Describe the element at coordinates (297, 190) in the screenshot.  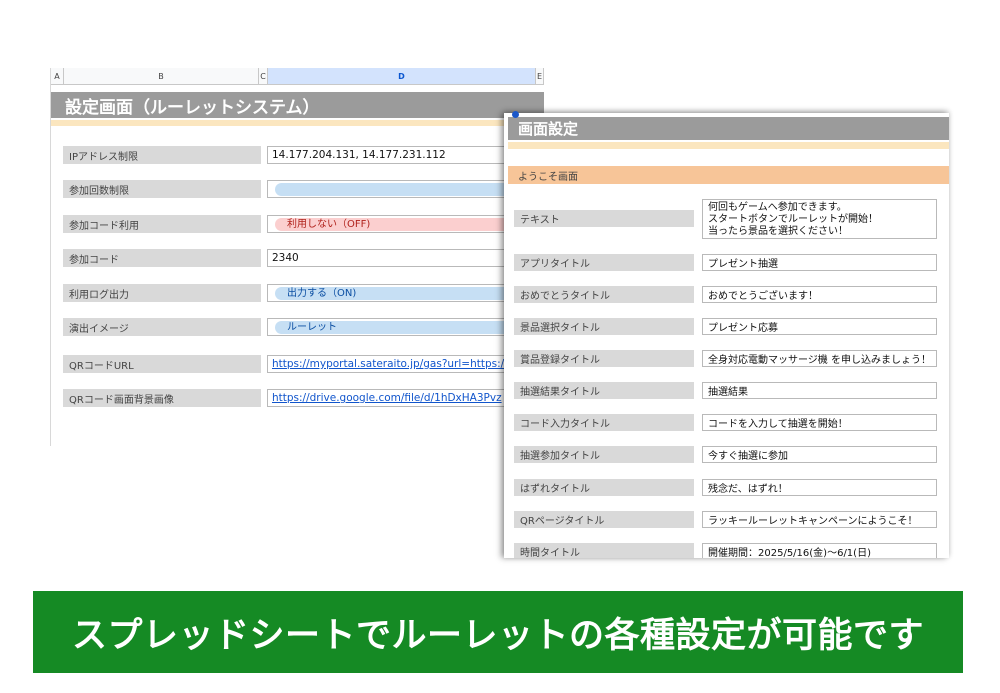
I see `setting-row-participation-limit: 参加回数制限 制限な` at that location.